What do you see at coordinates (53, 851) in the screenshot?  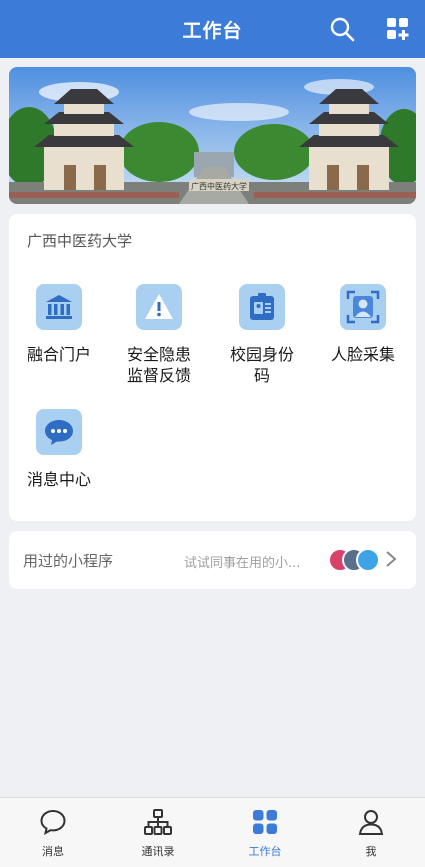 I see `tab-label: 消息` at bounding box center [53, 851].